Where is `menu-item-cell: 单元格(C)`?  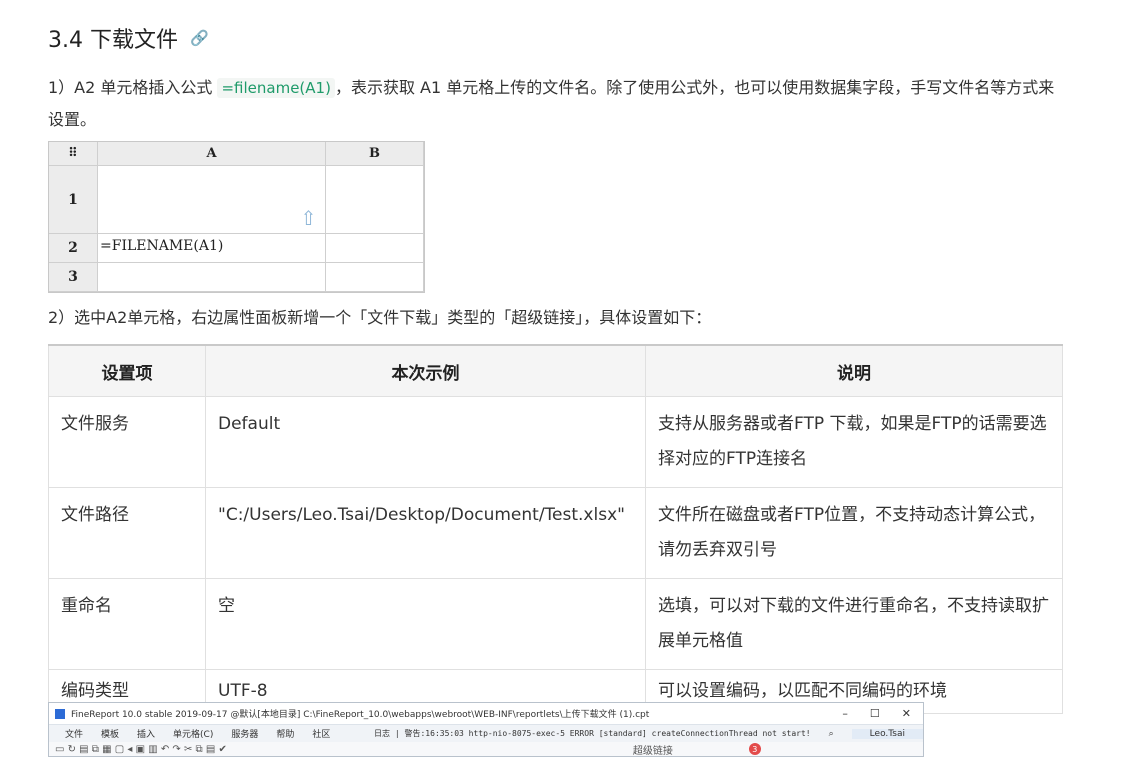 menu-item-cell: 单元格(C) is located at coordinates (193, 733).